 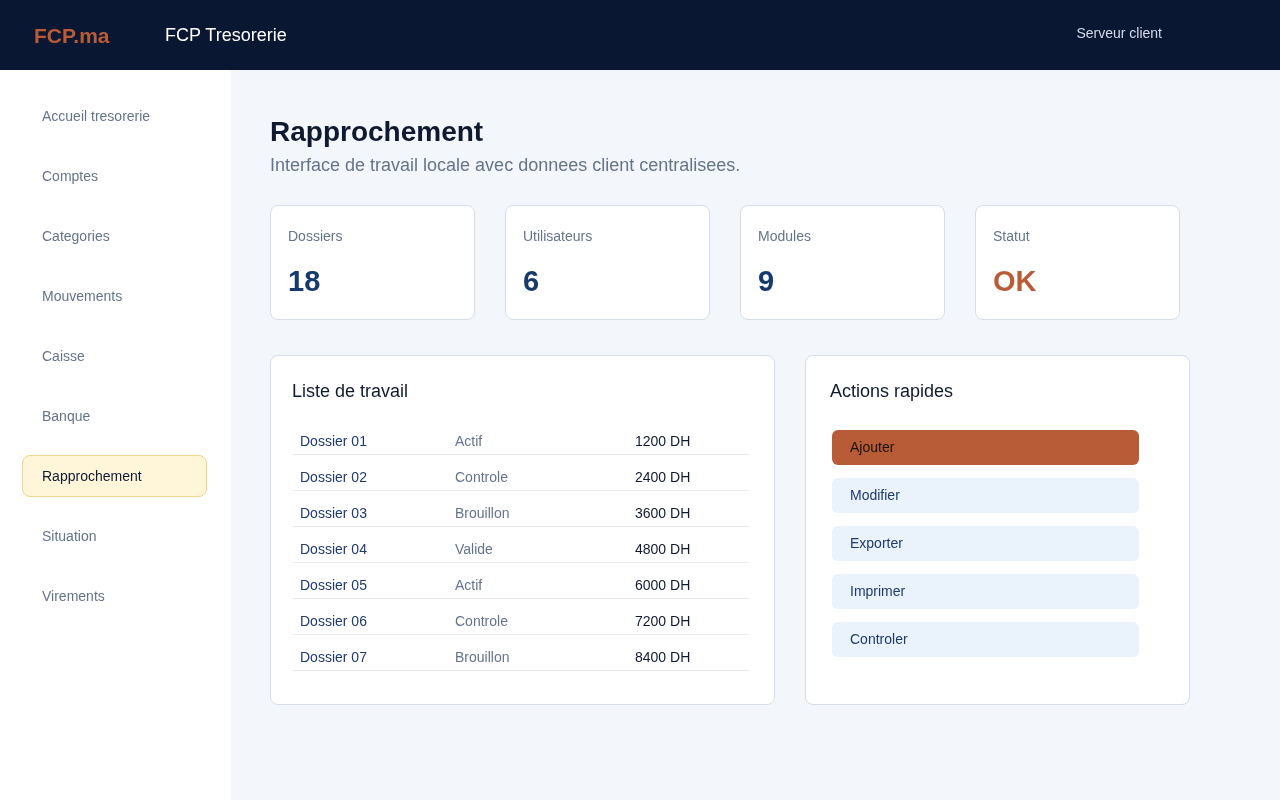 I want to click on action-button: Ajouter, so click(x=985, y=447).